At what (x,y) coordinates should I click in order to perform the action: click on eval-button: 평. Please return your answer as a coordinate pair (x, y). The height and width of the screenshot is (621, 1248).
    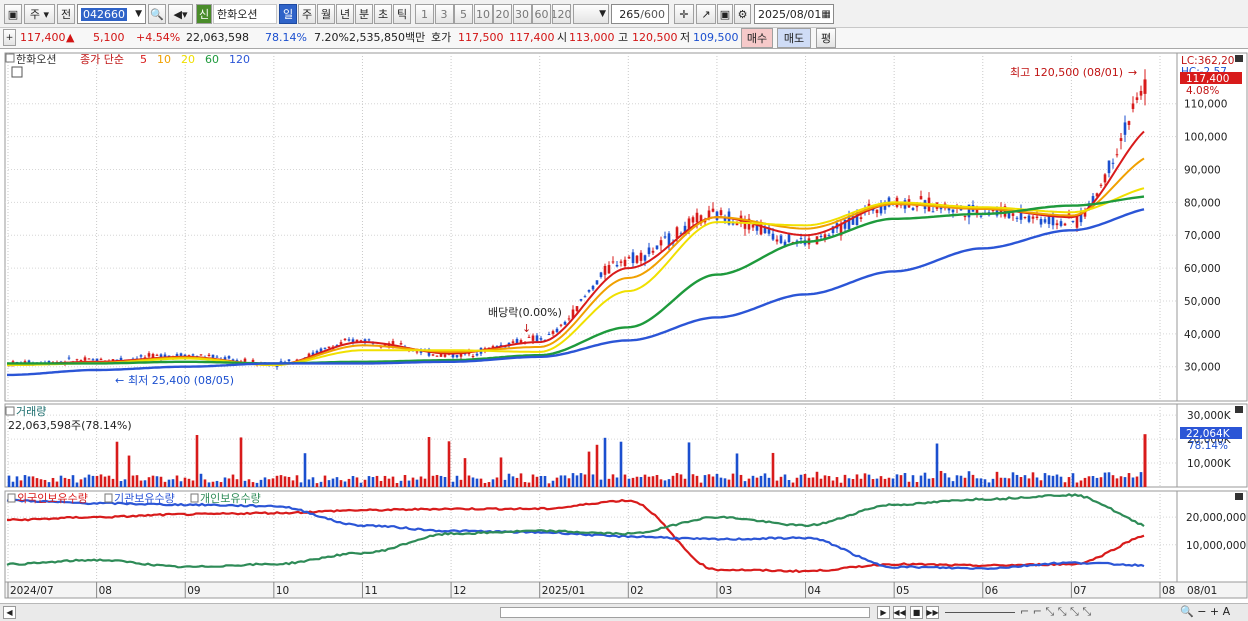
    Looking at the image, I should click on (826, 38).